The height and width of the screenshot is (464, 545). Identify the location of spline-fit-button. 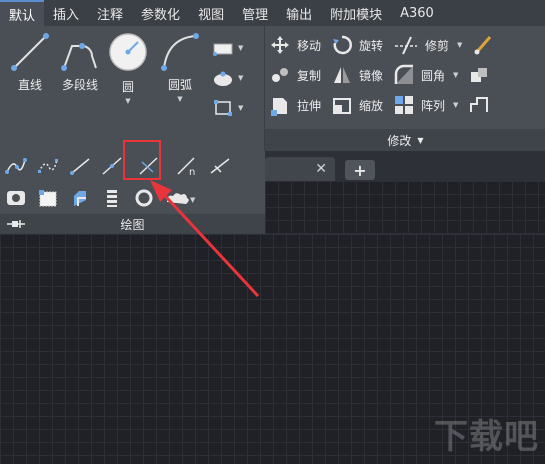
(16, 166).